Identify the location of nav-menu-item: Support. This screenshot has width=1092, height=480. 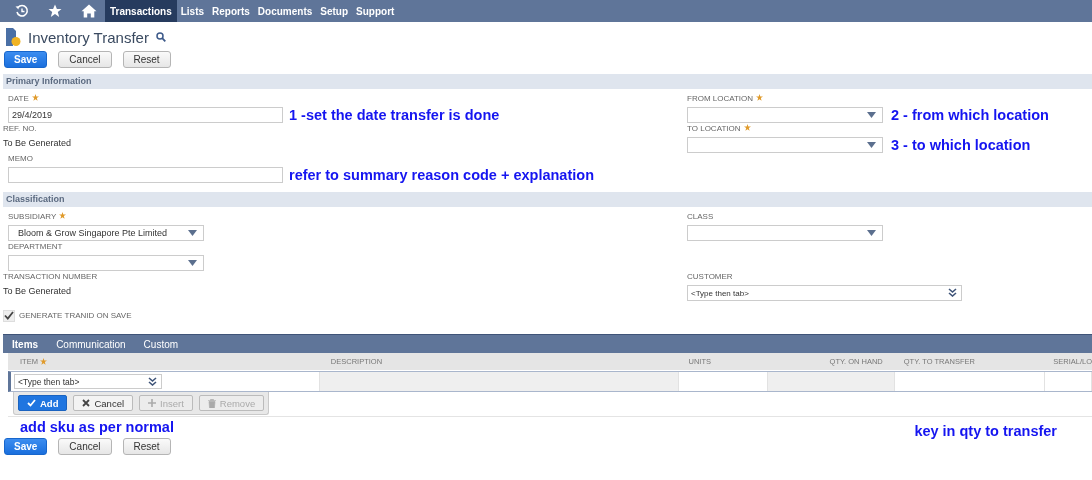
(375, 11).